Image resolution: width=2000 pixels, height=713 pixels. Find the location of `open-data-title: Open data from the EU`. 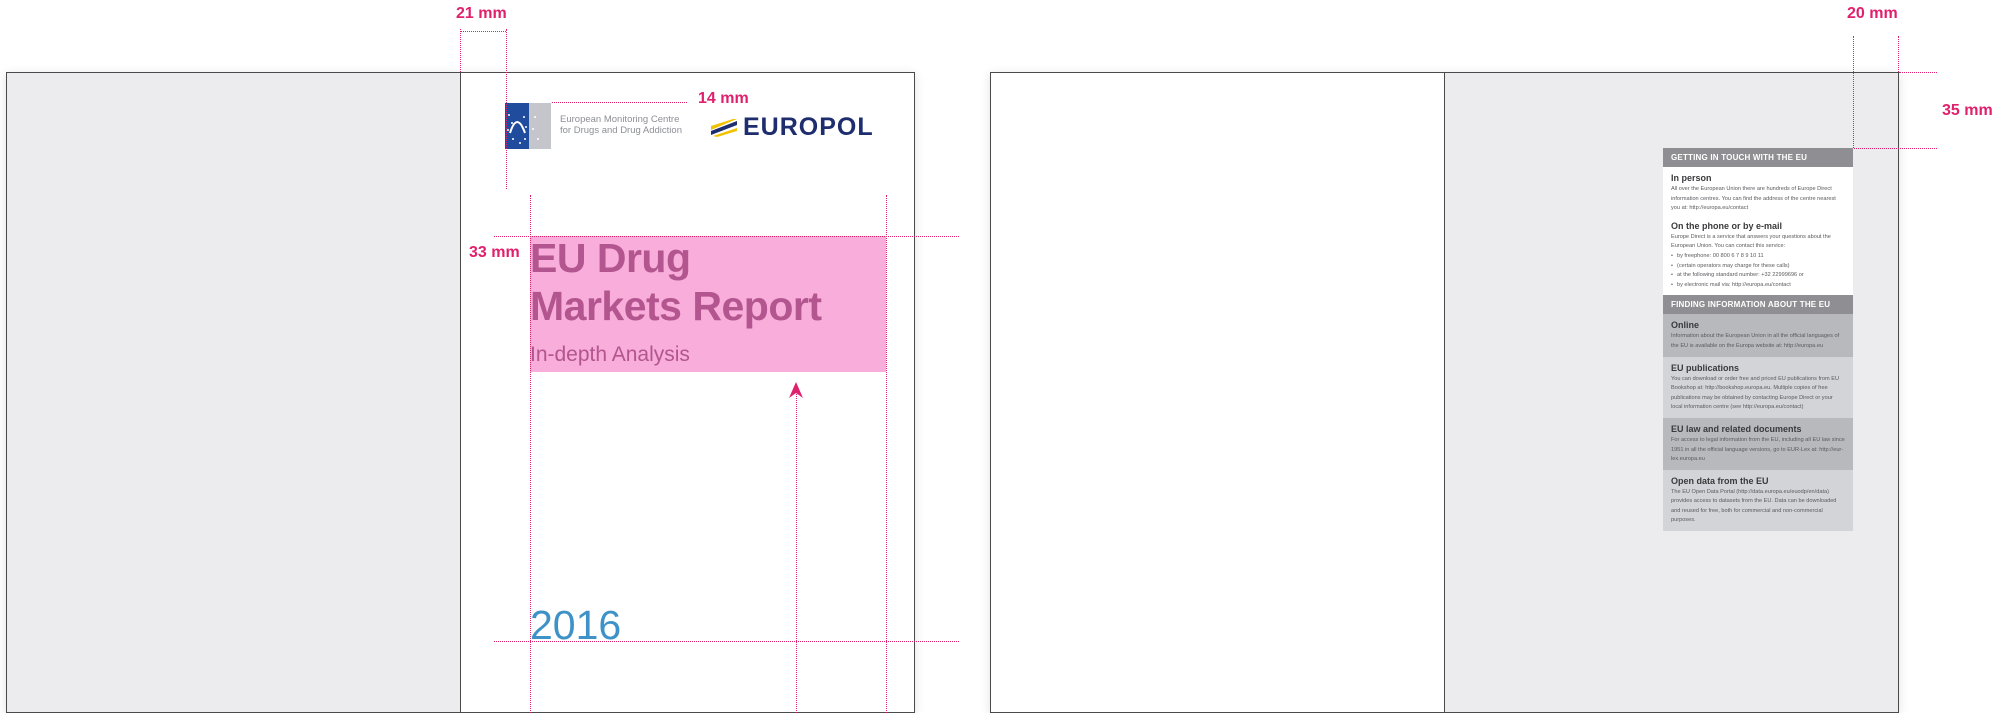

open-data-title: Open data from the EU is located at coordinates (1720, 480).